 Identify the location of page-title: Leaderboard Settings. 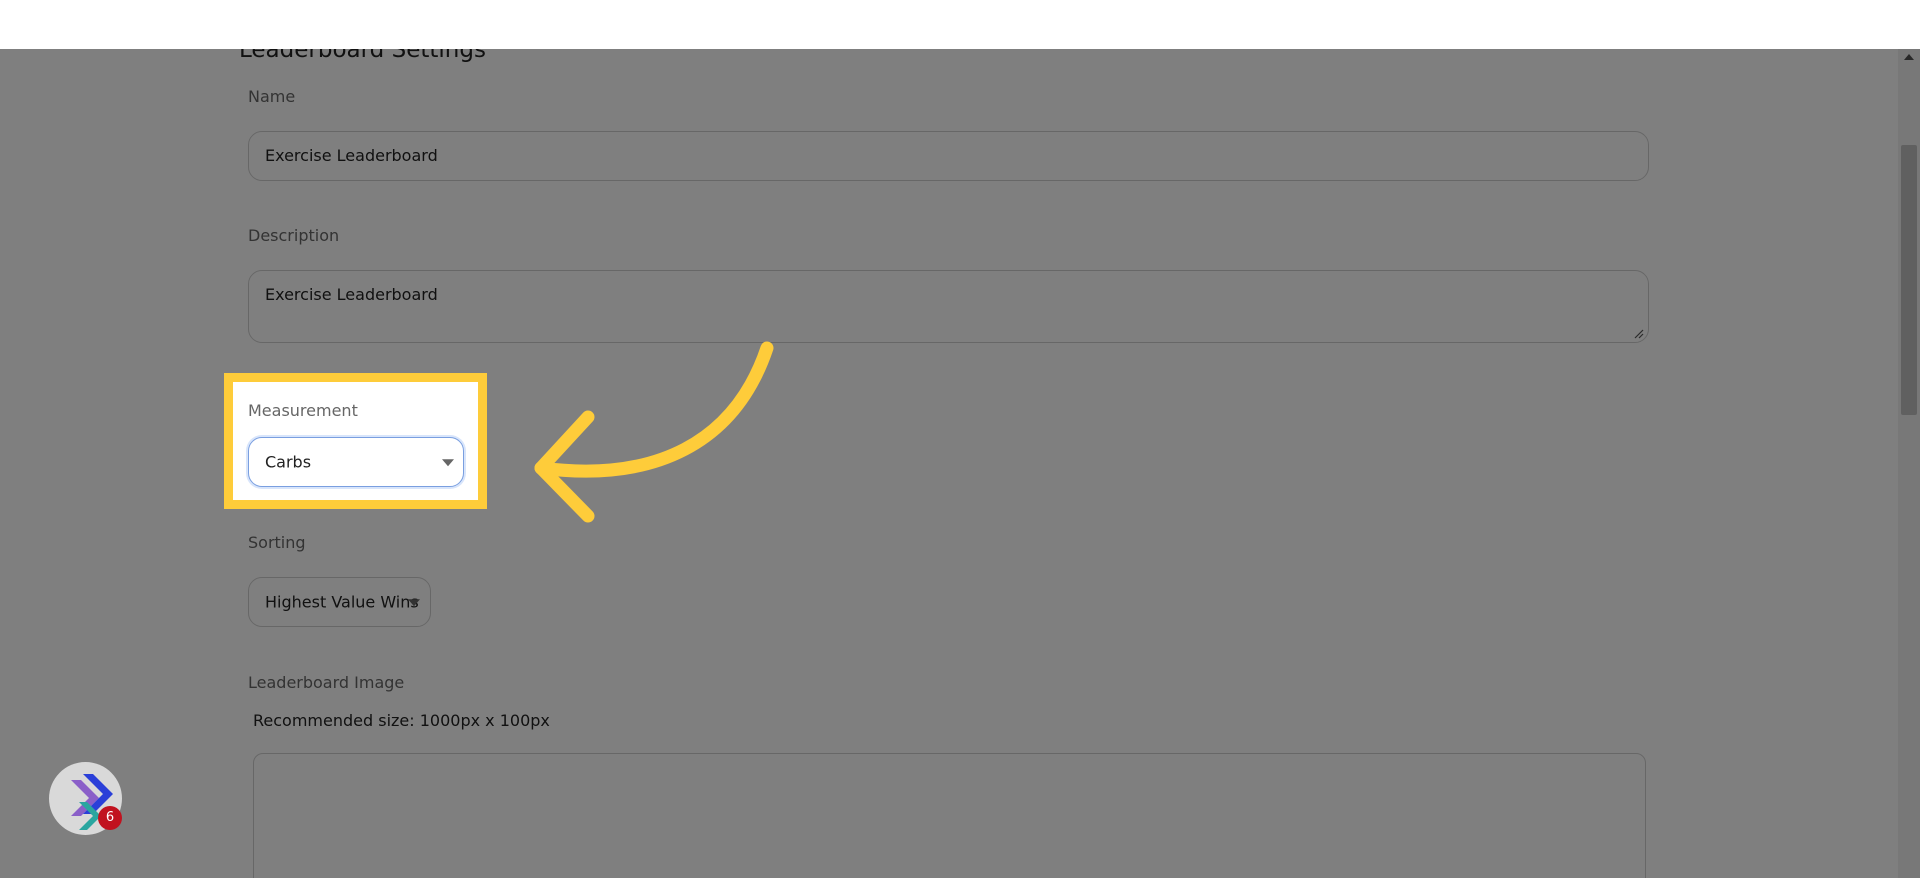
(362, 56).